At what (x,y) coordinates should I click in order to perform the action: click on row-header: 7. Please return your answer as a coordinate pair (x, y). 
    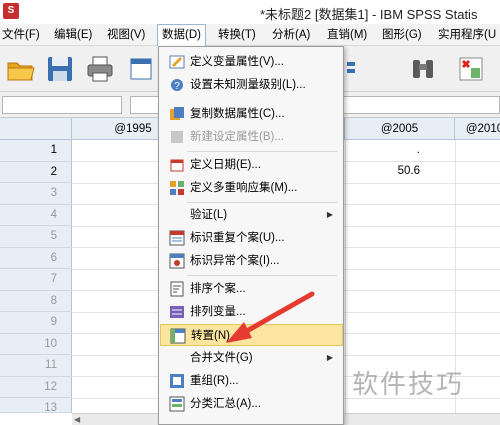
    Looking at the image, I should click on (36, 280).